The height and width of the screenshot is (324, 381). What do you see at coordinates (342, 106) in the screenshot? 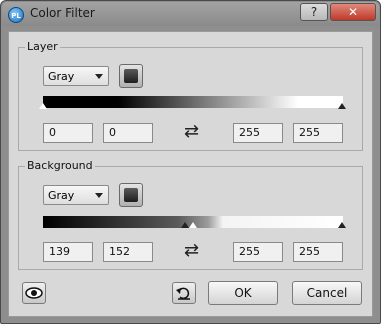
I see `layer-high-marker` at bounding box center [342, 106].